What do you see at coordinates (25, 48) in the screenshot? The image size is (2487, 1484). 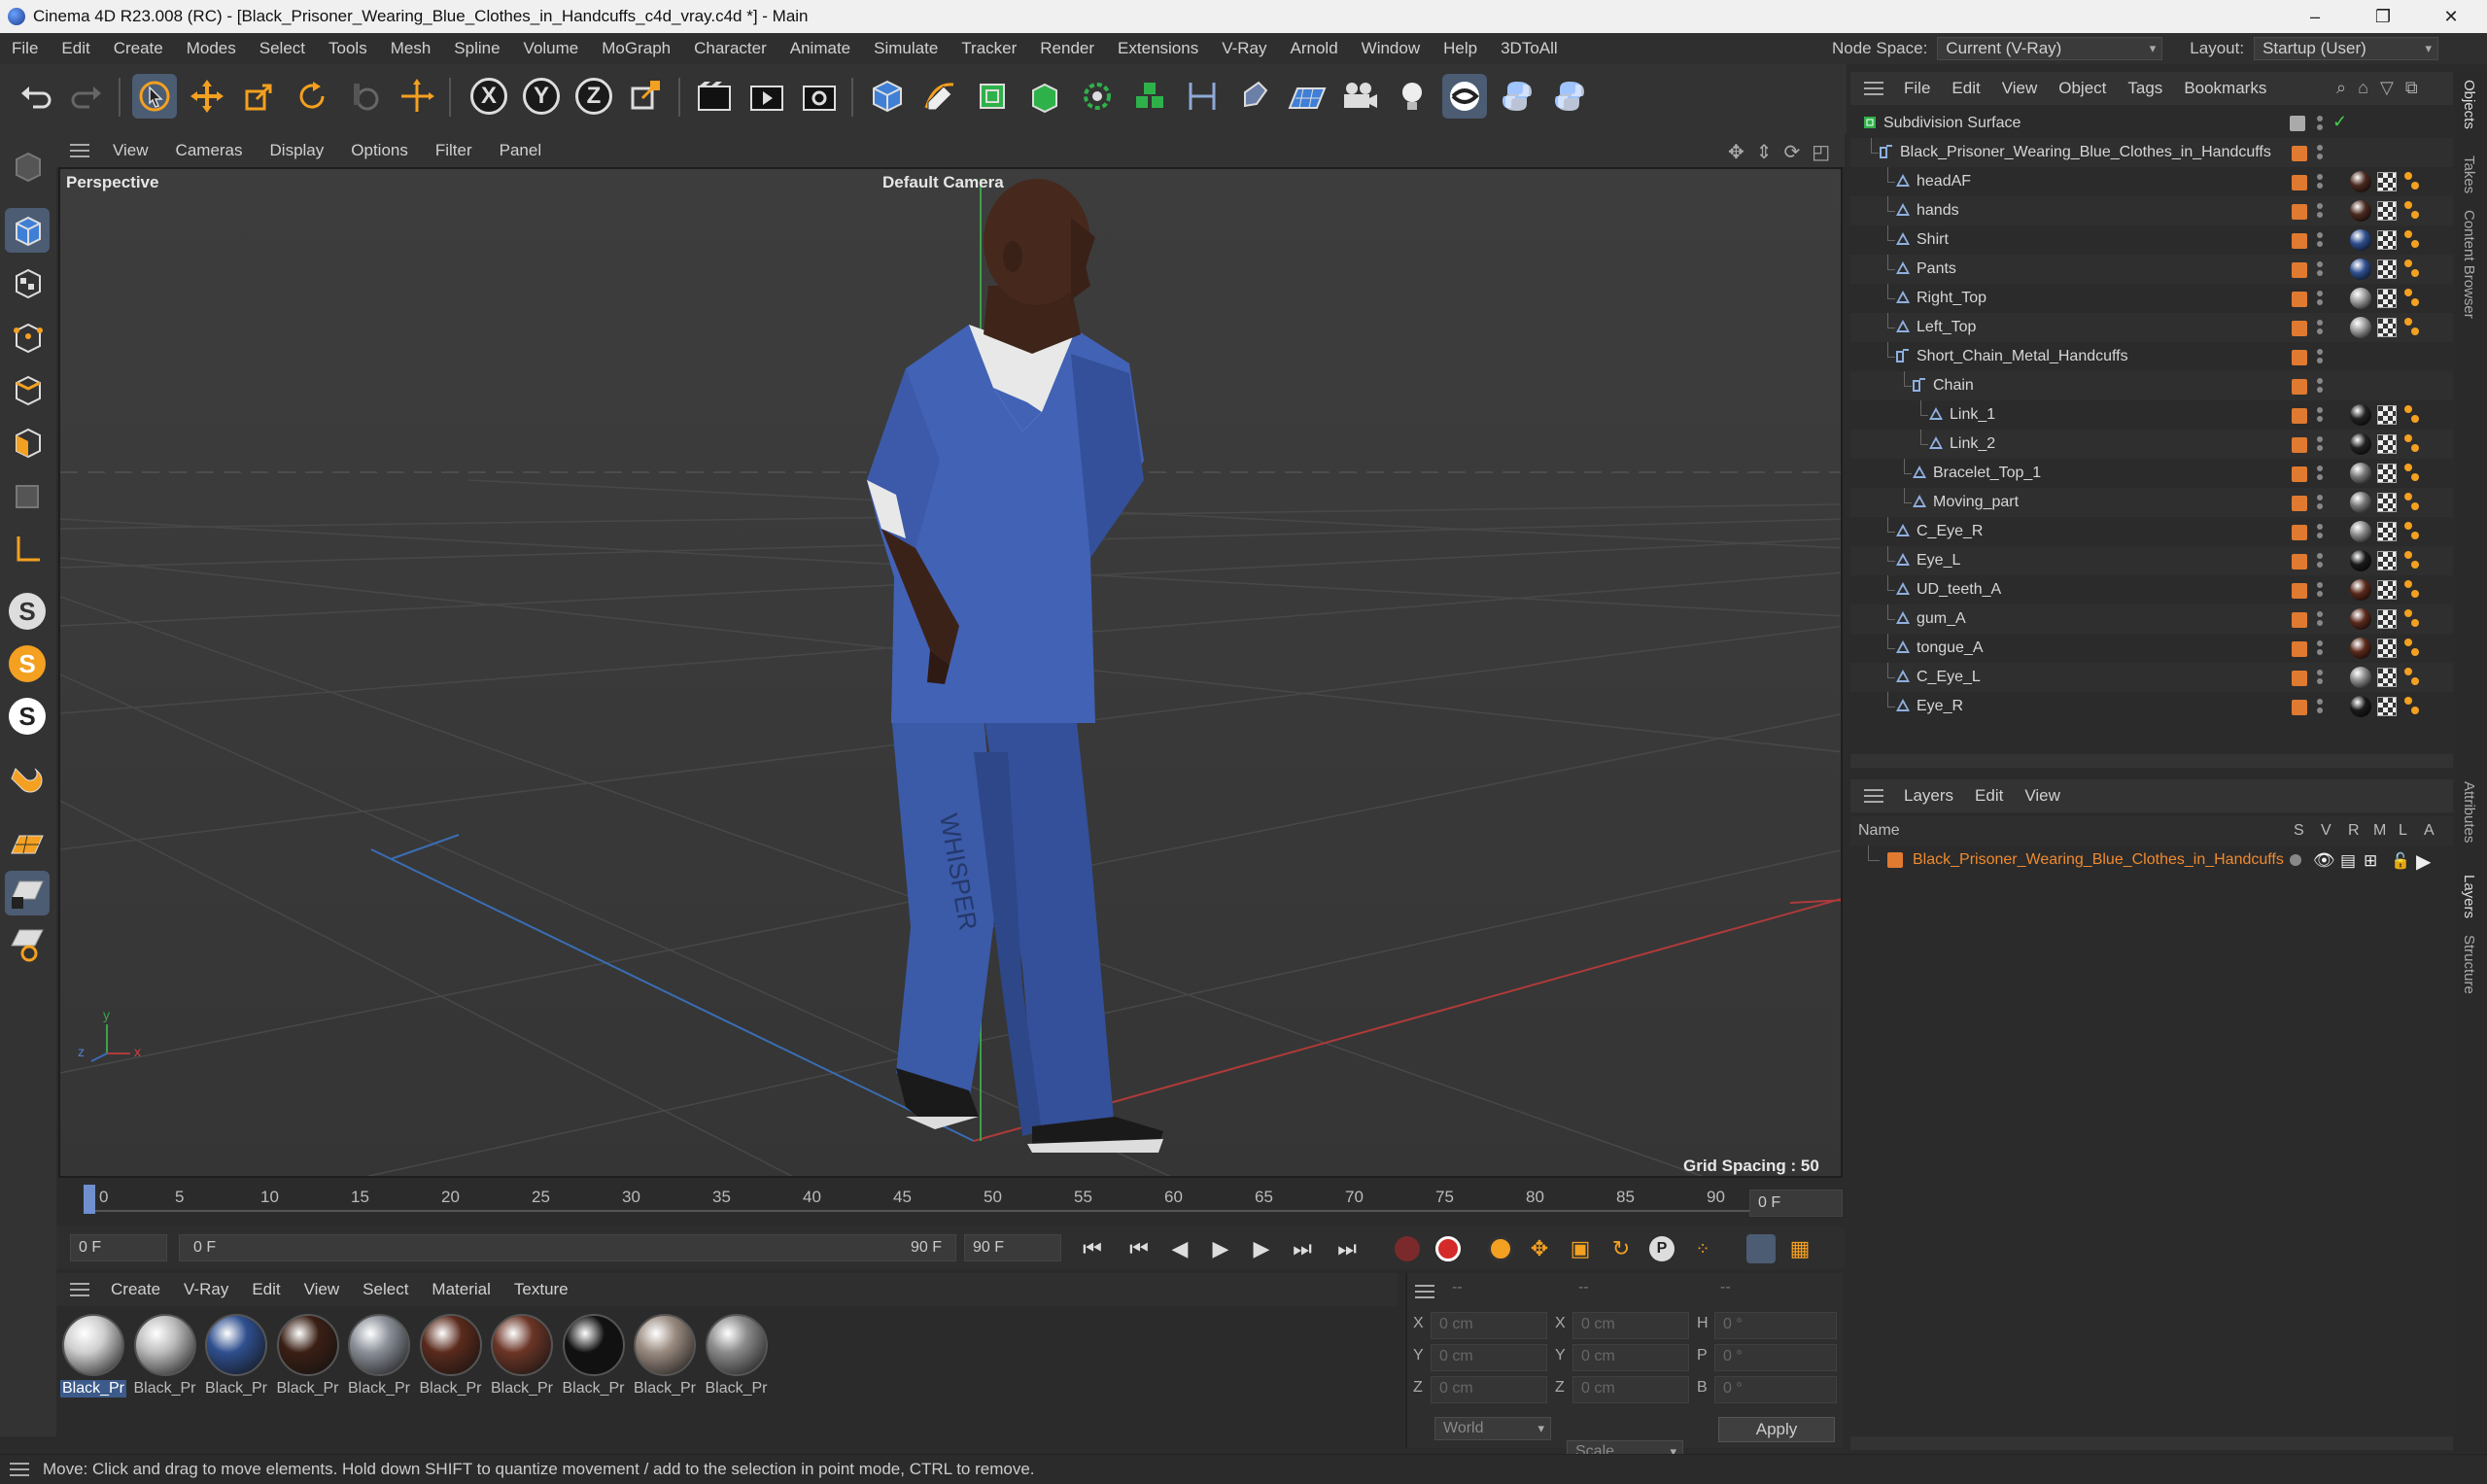 I see `menu-file: File` at bounding box center [25, 48].